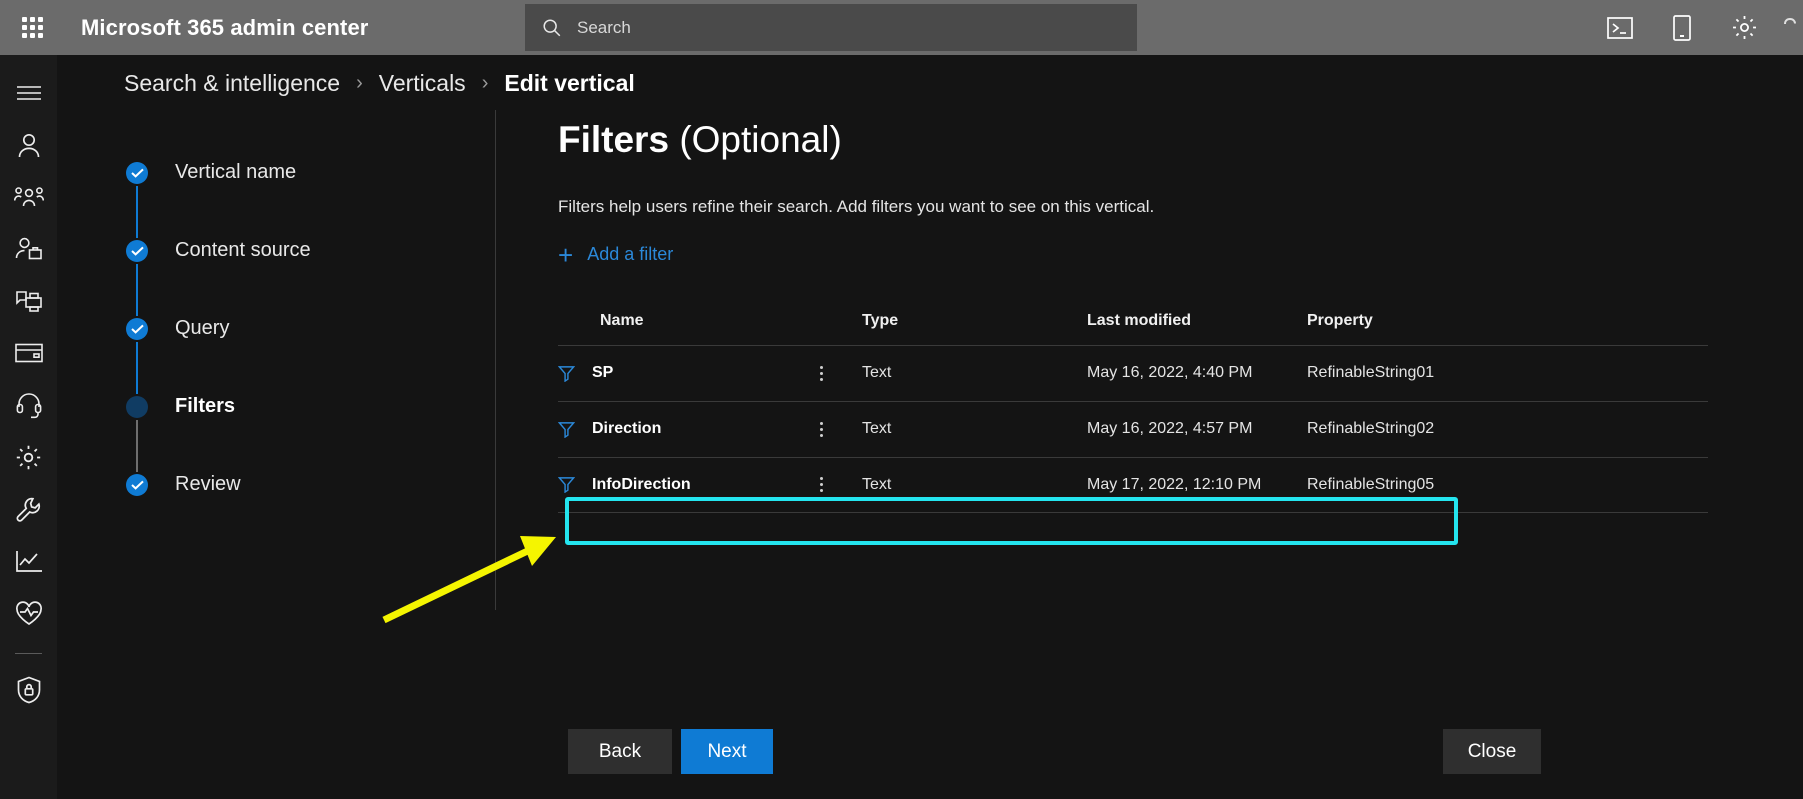  I want to click on cell-property: RefinableString01, so click(1371, 372).